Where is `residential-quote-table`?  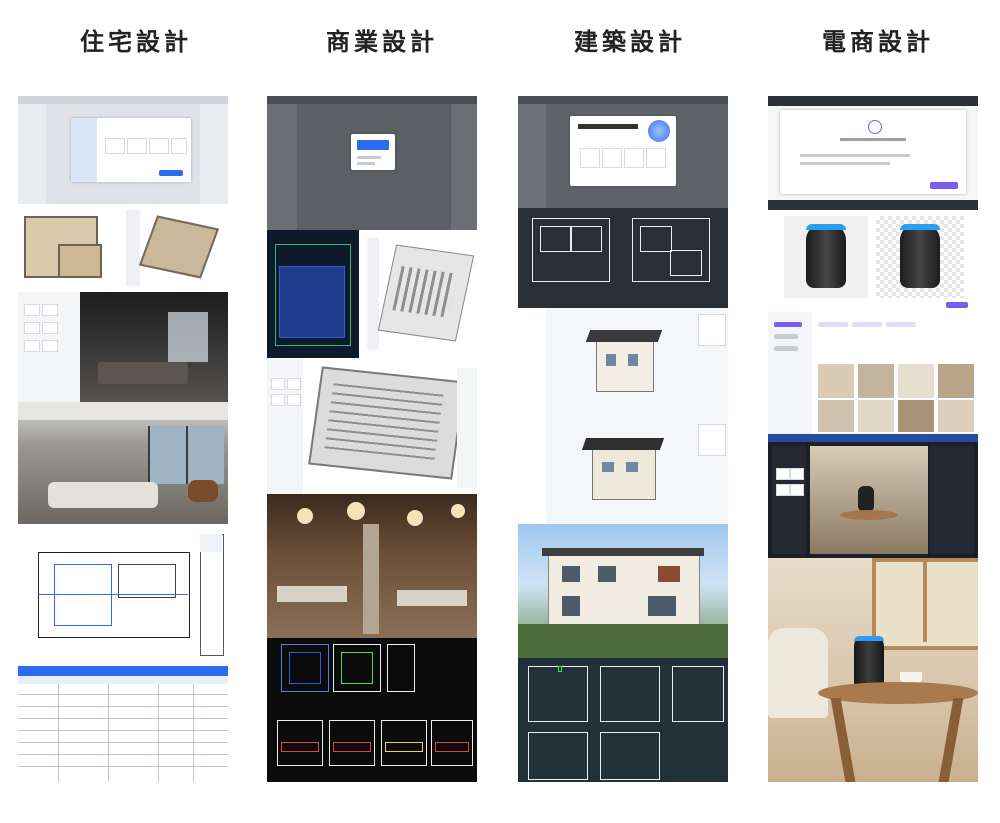
residential-quote-table is located at coordinates (123, 724).